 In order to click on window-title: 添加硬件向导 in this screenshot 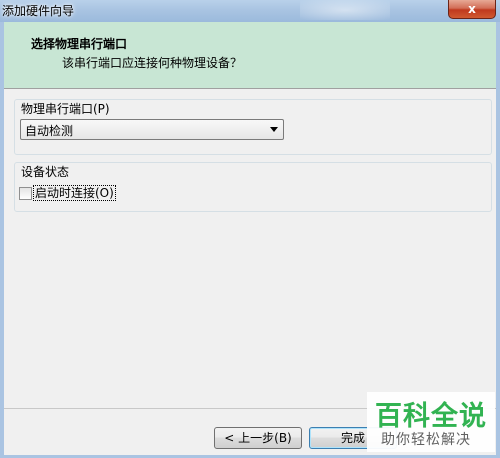, I will do `click(38, 11)`.